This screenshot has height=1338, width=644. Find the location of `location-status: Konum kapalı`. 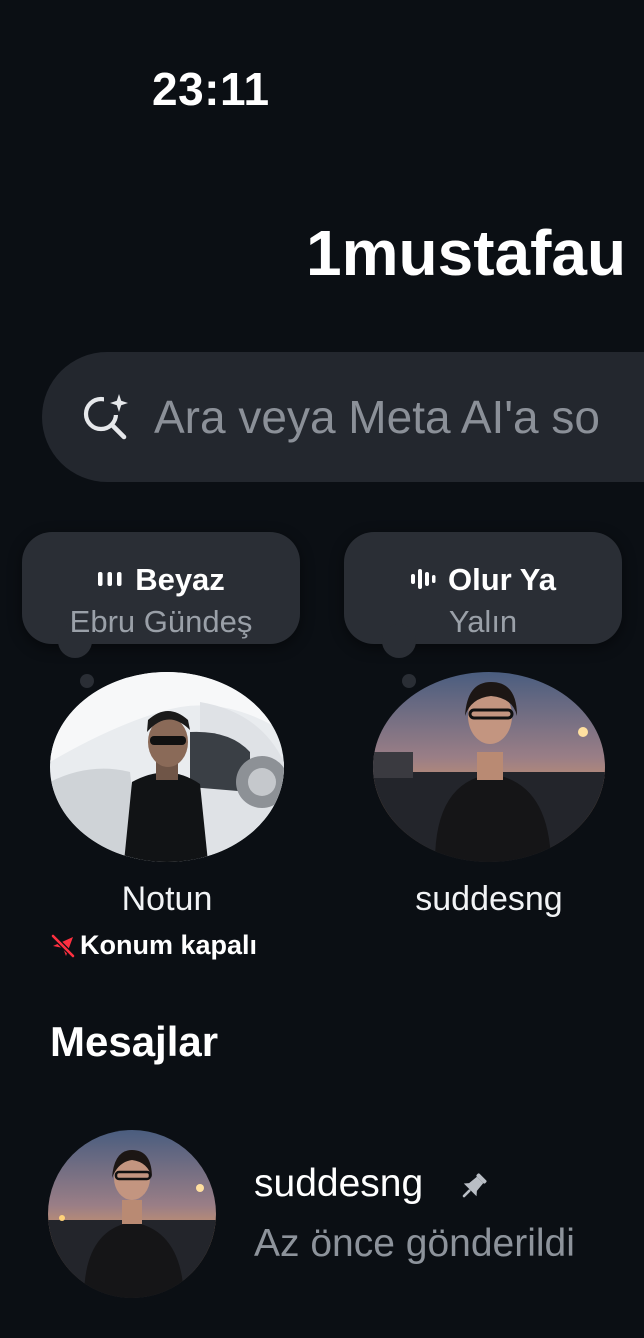

location-status: Konum kapalı is located at coordinates (153, 945).